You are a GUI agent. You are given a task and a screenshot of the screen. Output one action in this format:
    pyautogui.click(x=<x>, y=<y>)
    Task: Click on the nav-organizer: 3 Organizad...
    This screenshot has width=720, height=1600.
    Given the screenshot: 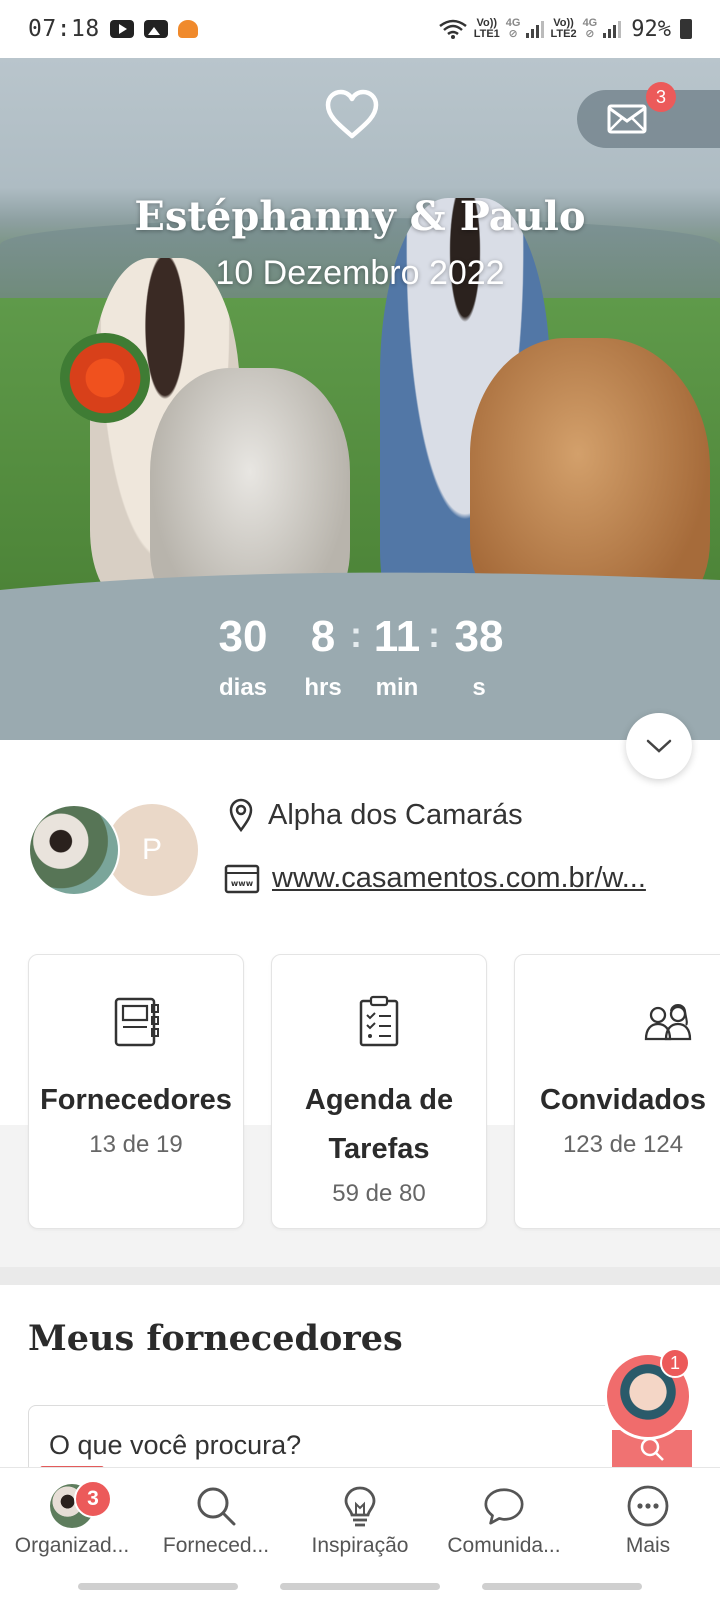 What is the action you would take?
    pyautogui.click(x=72, y=1520)
    